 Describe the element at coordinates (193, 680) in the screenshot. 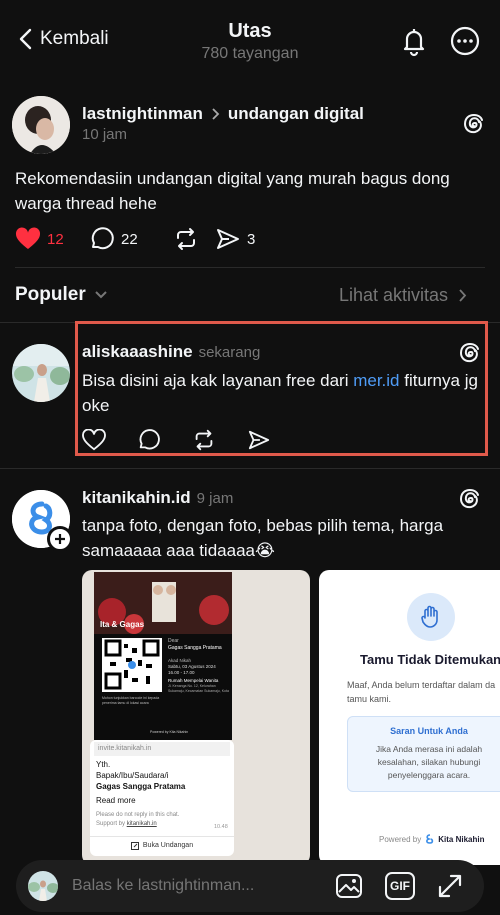

I see `poster-venue: Rumah Mempelai Wanita` at that location.